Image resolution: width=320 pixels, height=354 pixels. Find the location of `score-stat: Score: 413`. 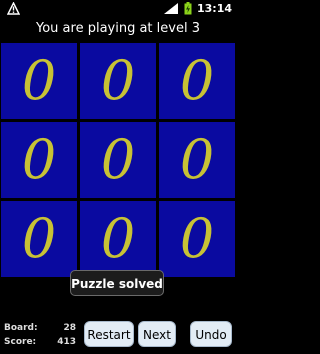

score-stat: Score: 413 is located at coordinates (40, 342).